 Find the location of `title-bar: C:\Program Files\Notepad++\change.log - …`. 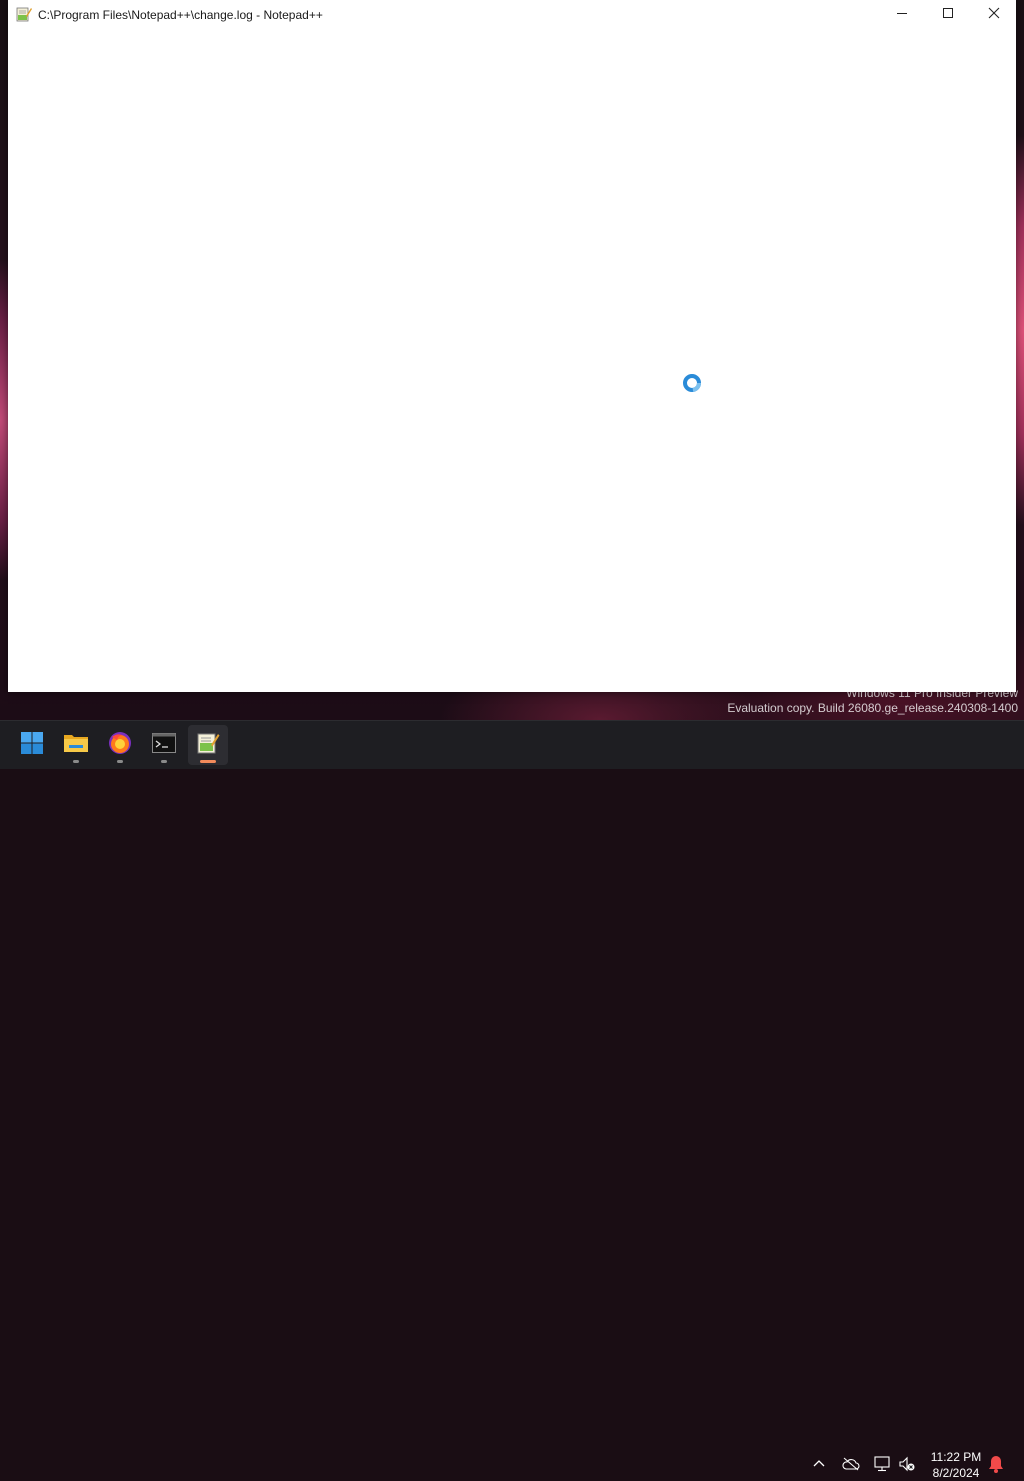

title-bar: C:\Program Files\Notepad++\change.log - … is located at coordinates (512, 15).